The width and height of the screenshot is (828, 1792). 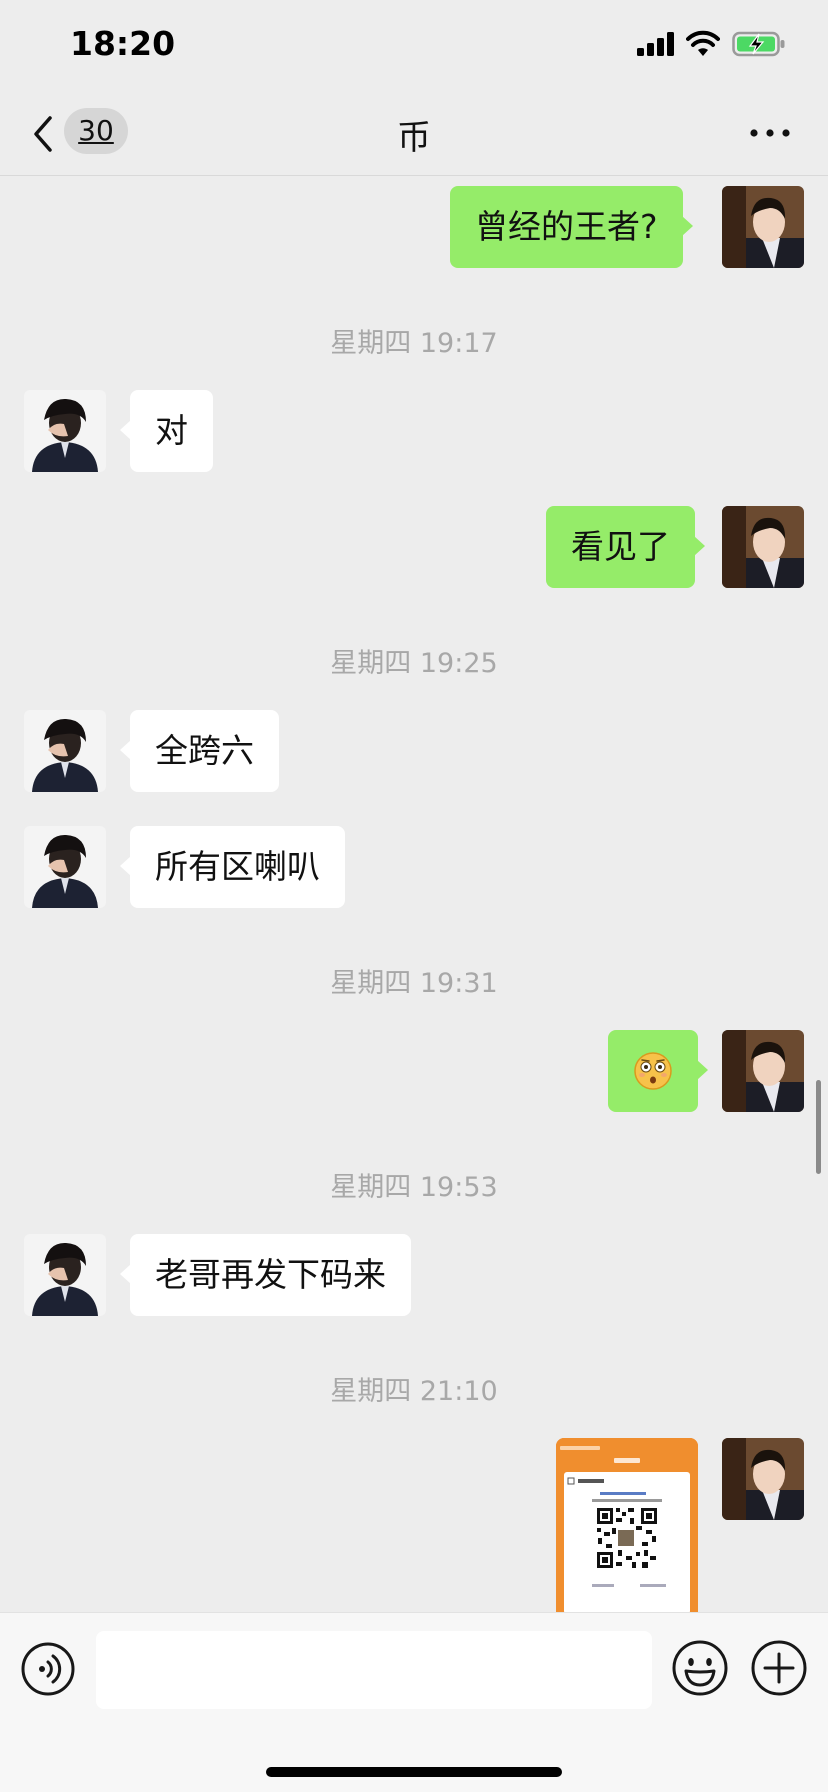 I want to click on wifi-icon, so click(x=703, y=43).